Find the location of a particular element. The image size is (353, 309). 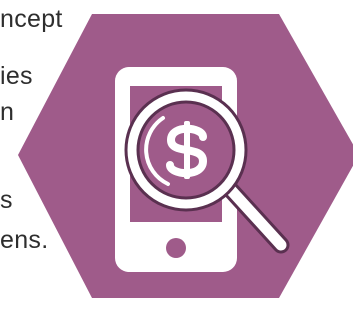

dollar-sign-icon is located at coordinates (187, 150).